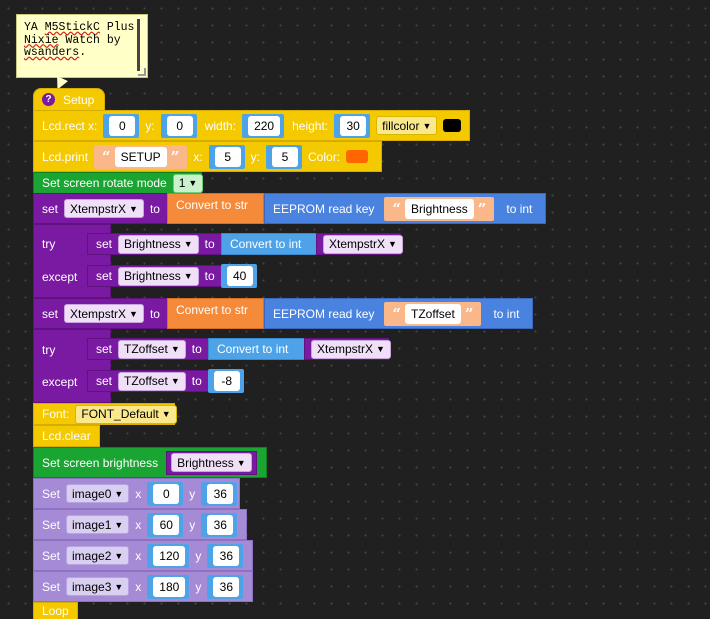  I want to click on eeprom-key-block: “ Brightness ”, so click(439, 208).